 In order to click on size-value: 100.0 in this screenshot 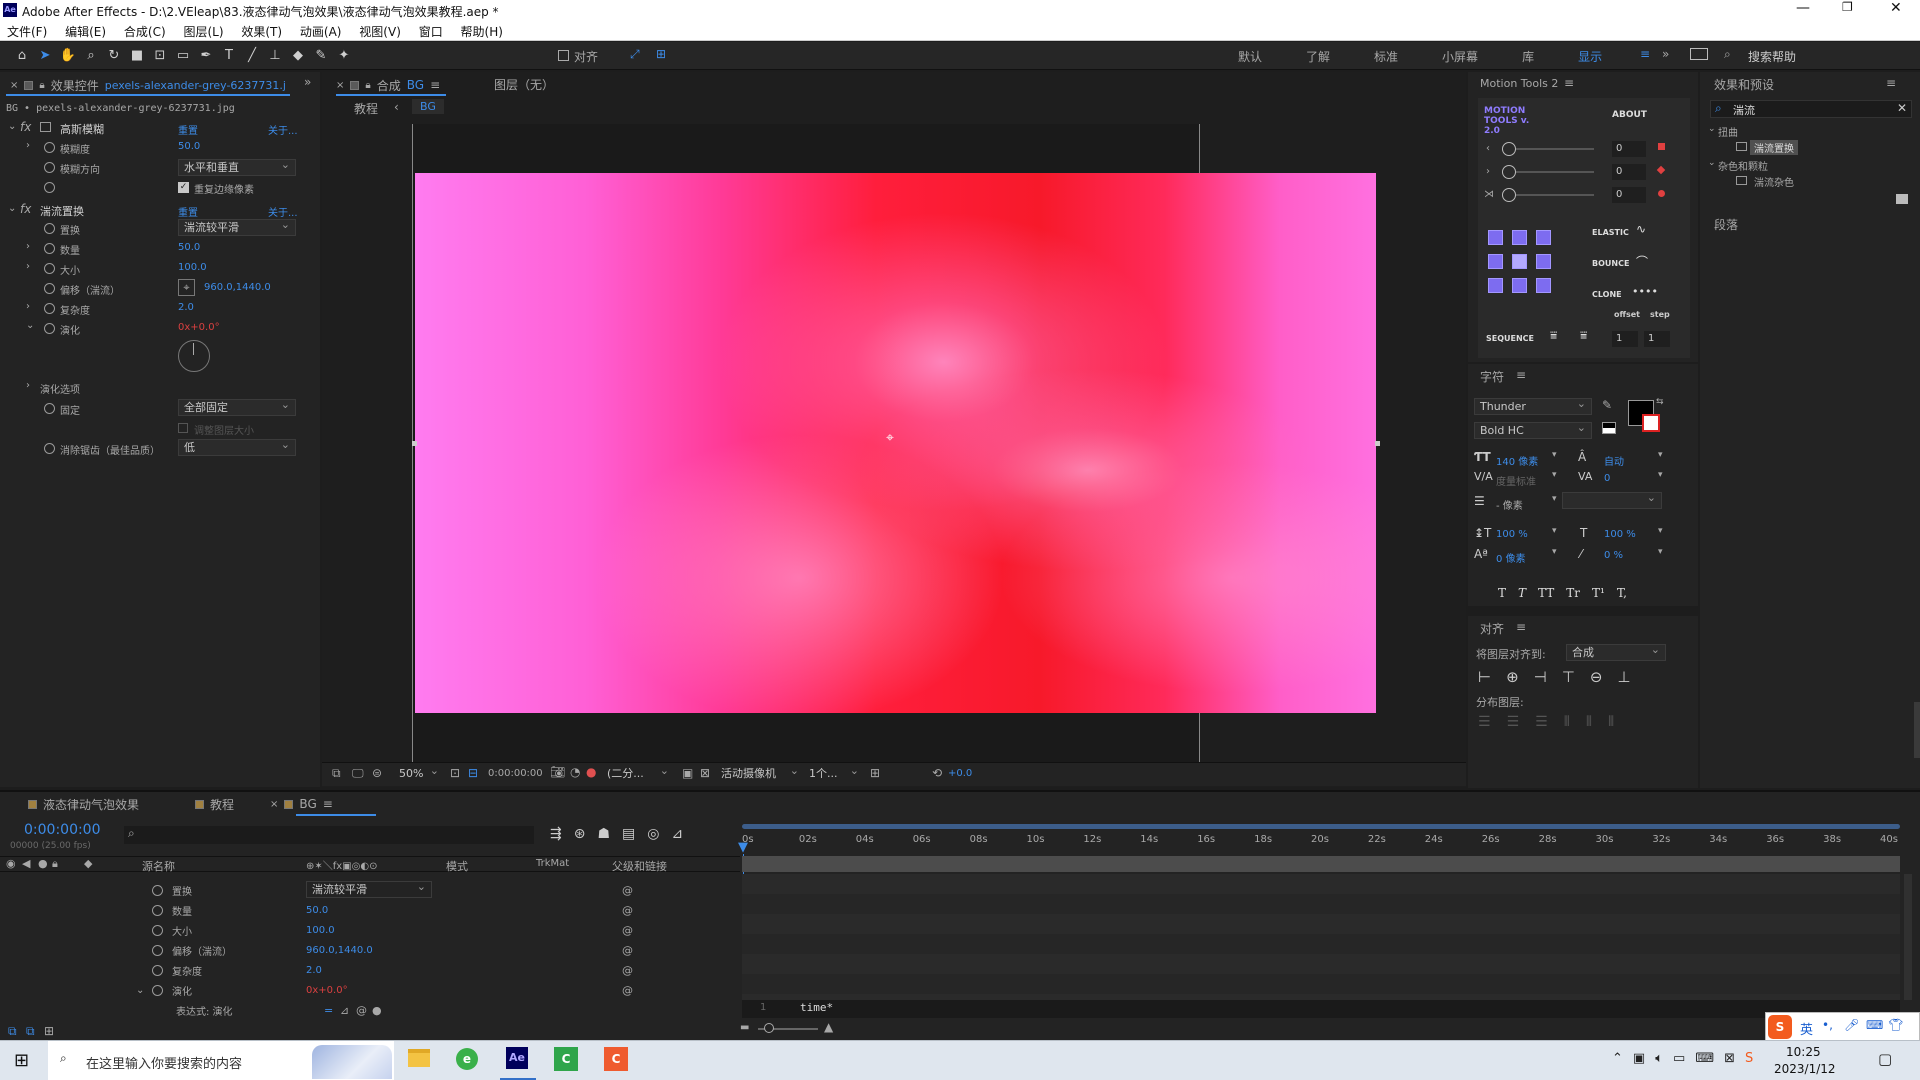, I will do `click(192, 267)`.